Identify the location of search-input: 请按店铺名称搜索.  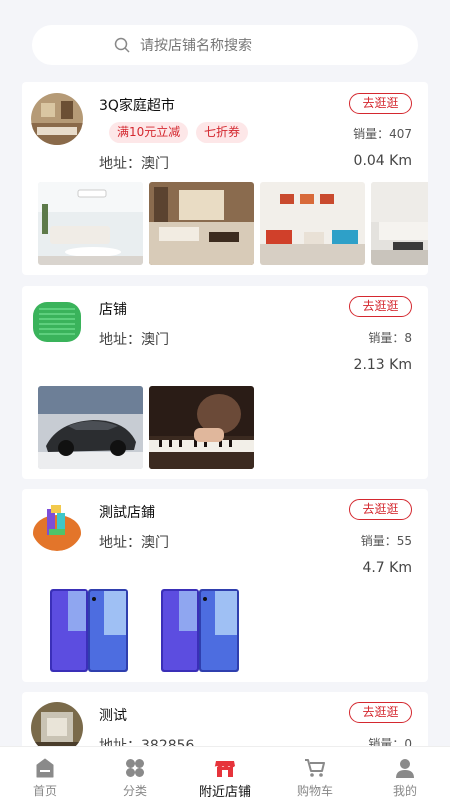
(196, 45).